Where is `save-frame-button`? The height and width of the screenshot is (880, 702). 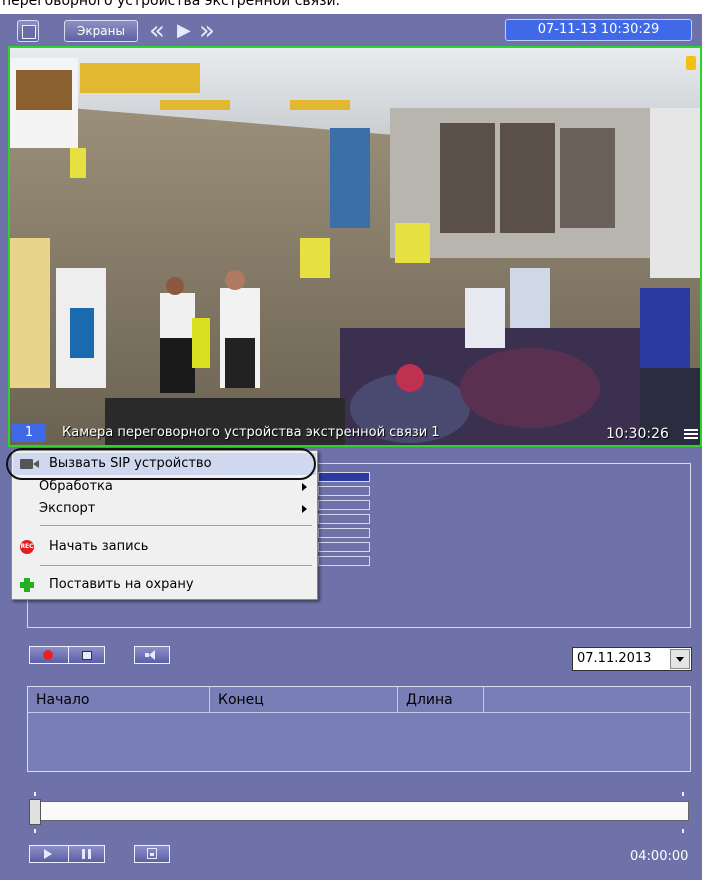
save-frame-button is located at coordinates (152, 854).